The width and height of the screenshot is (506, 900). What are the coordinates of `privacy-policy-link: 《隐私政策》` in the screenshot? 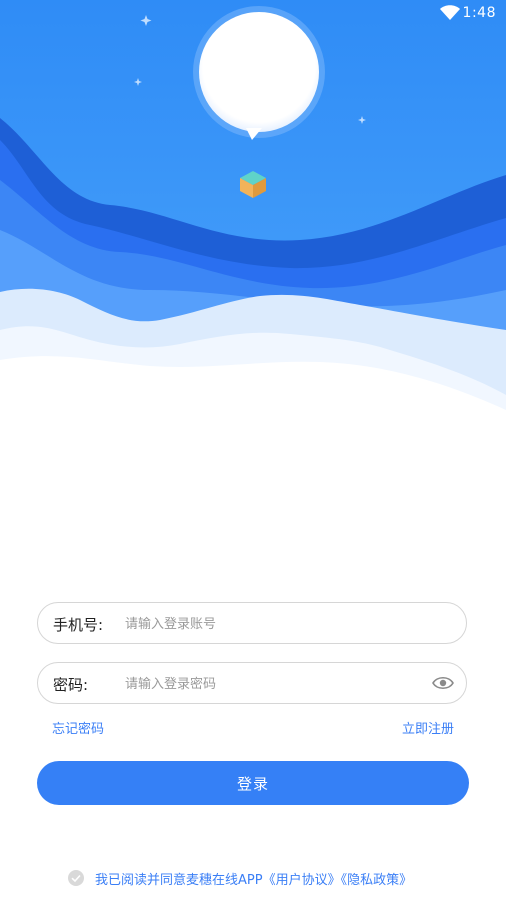 It's located at (377, 880).